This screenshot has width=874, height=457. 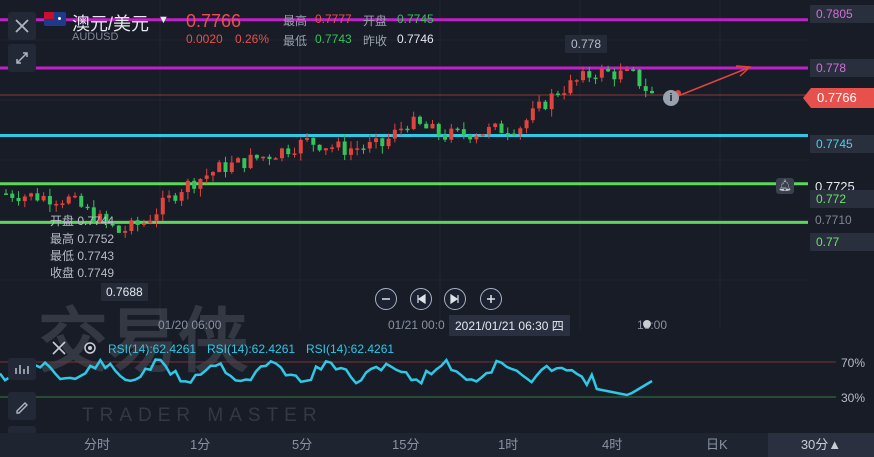 I want to click on ohlc-open: 开盘 0.7744, so click(x=82, y=221).